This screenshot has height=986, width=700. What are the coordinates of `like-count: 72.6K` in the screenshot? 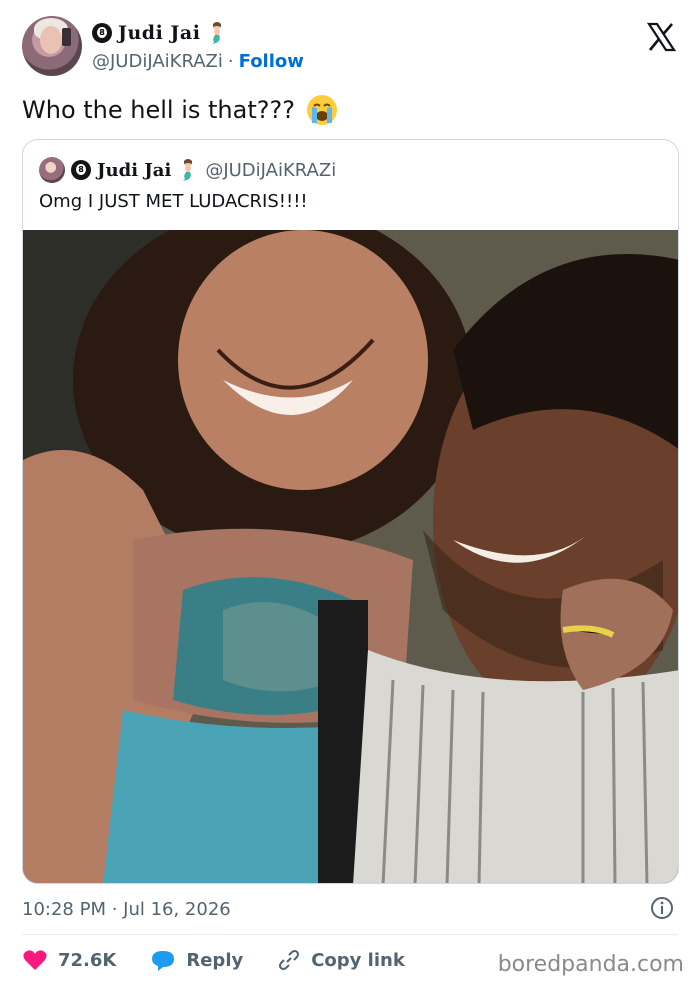 It's located at (87, 960).